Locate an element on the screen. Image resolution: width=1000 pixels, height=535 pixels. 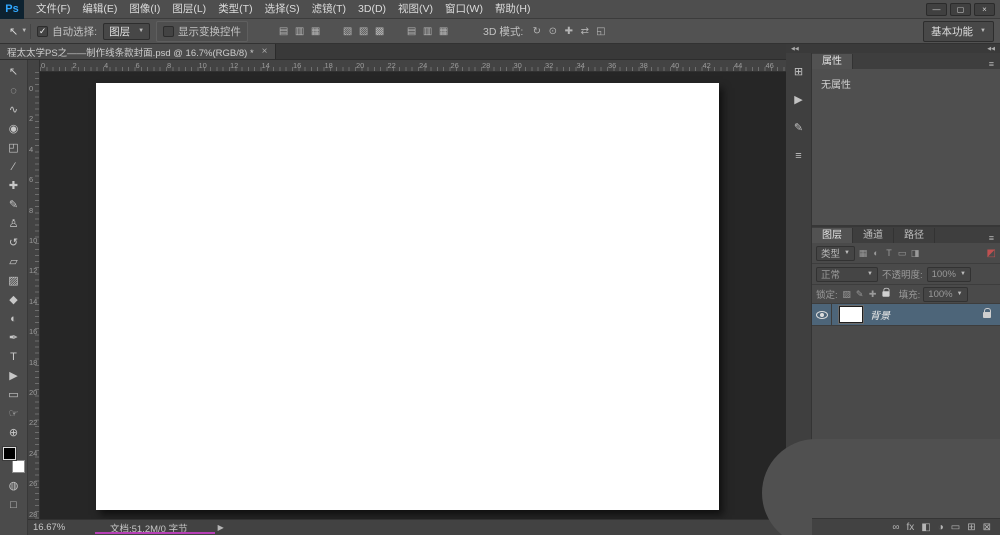
hand-tool: ☞ is located at coordinates (14, 413).